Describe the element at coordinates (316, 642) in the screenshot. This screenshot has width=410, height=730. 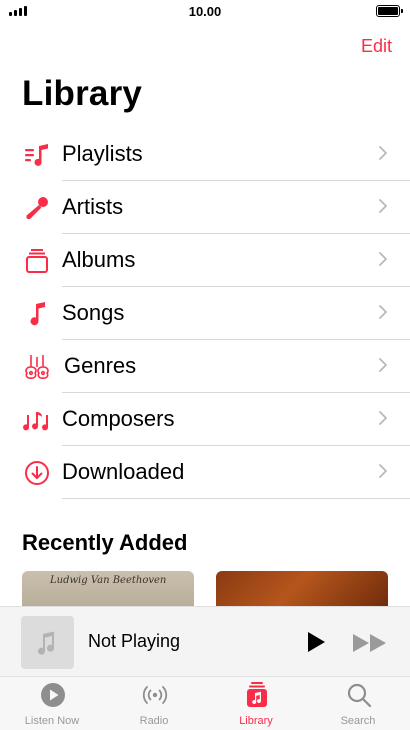
I see `play-button` at that location.